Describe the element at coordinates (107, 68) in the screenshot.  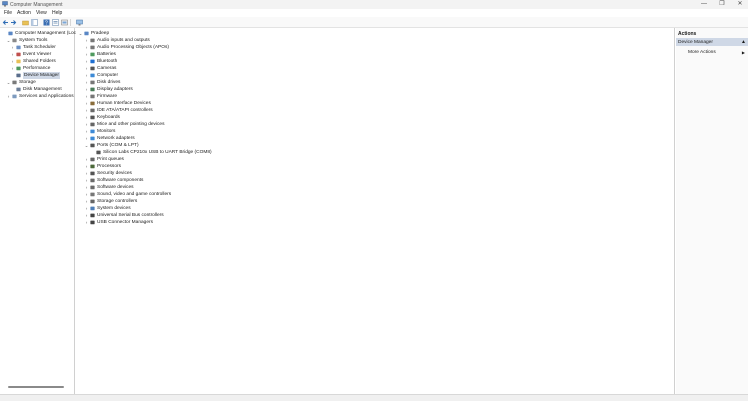
I see `device-tree-item-label: Cameras` at that location.